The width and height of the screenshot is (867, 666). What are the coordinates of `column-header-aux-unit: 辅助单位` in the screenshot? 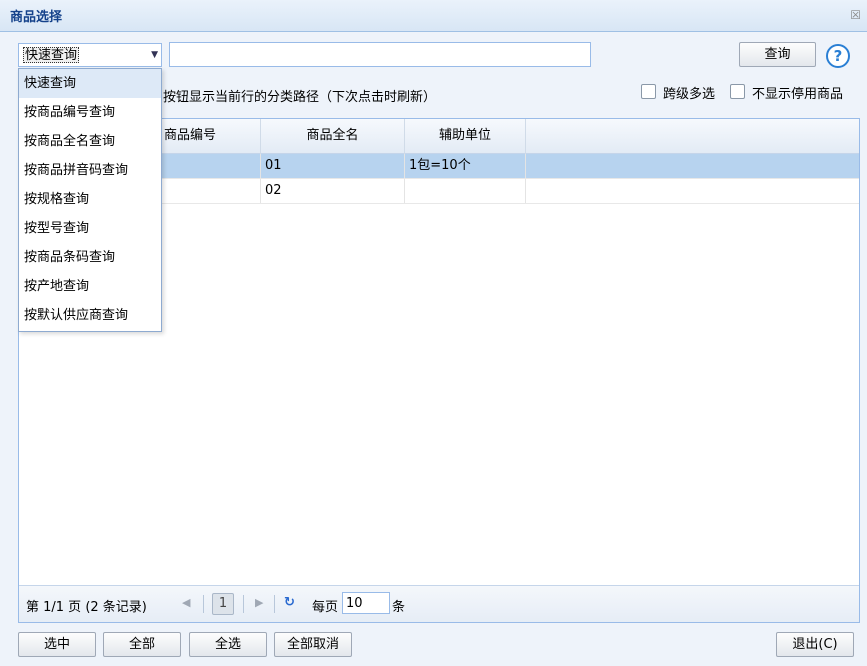 It's located at (465, 136).